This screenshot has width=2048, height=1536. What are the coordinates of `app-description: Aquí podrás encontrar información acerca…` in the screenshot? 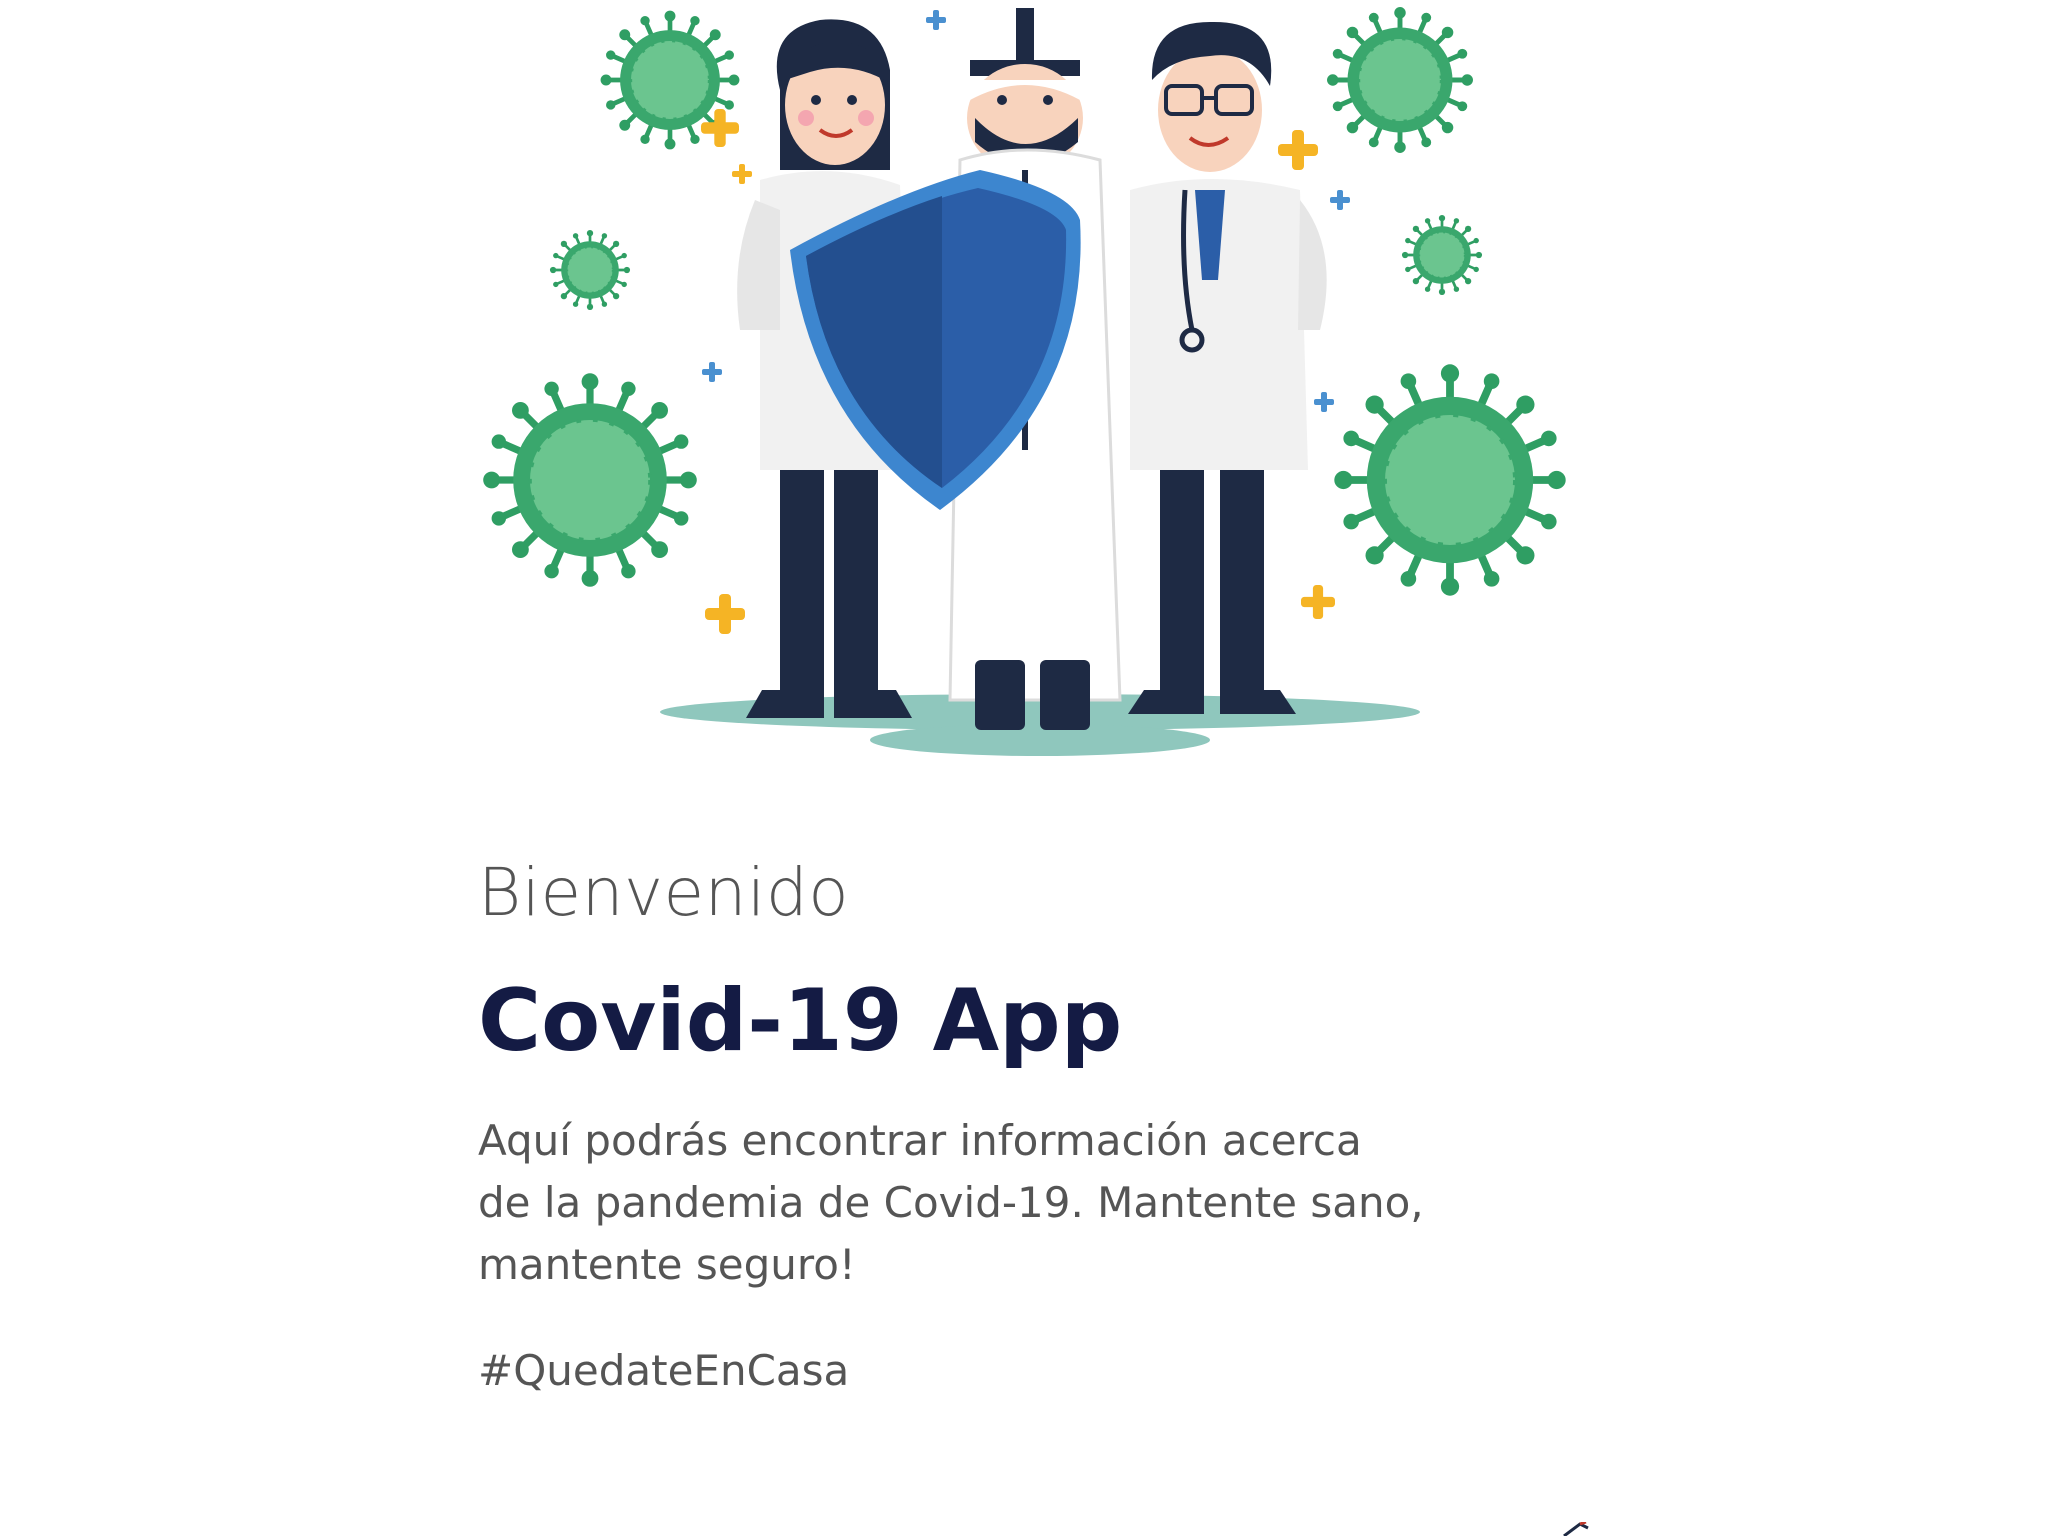 It's located at (951, 1202).